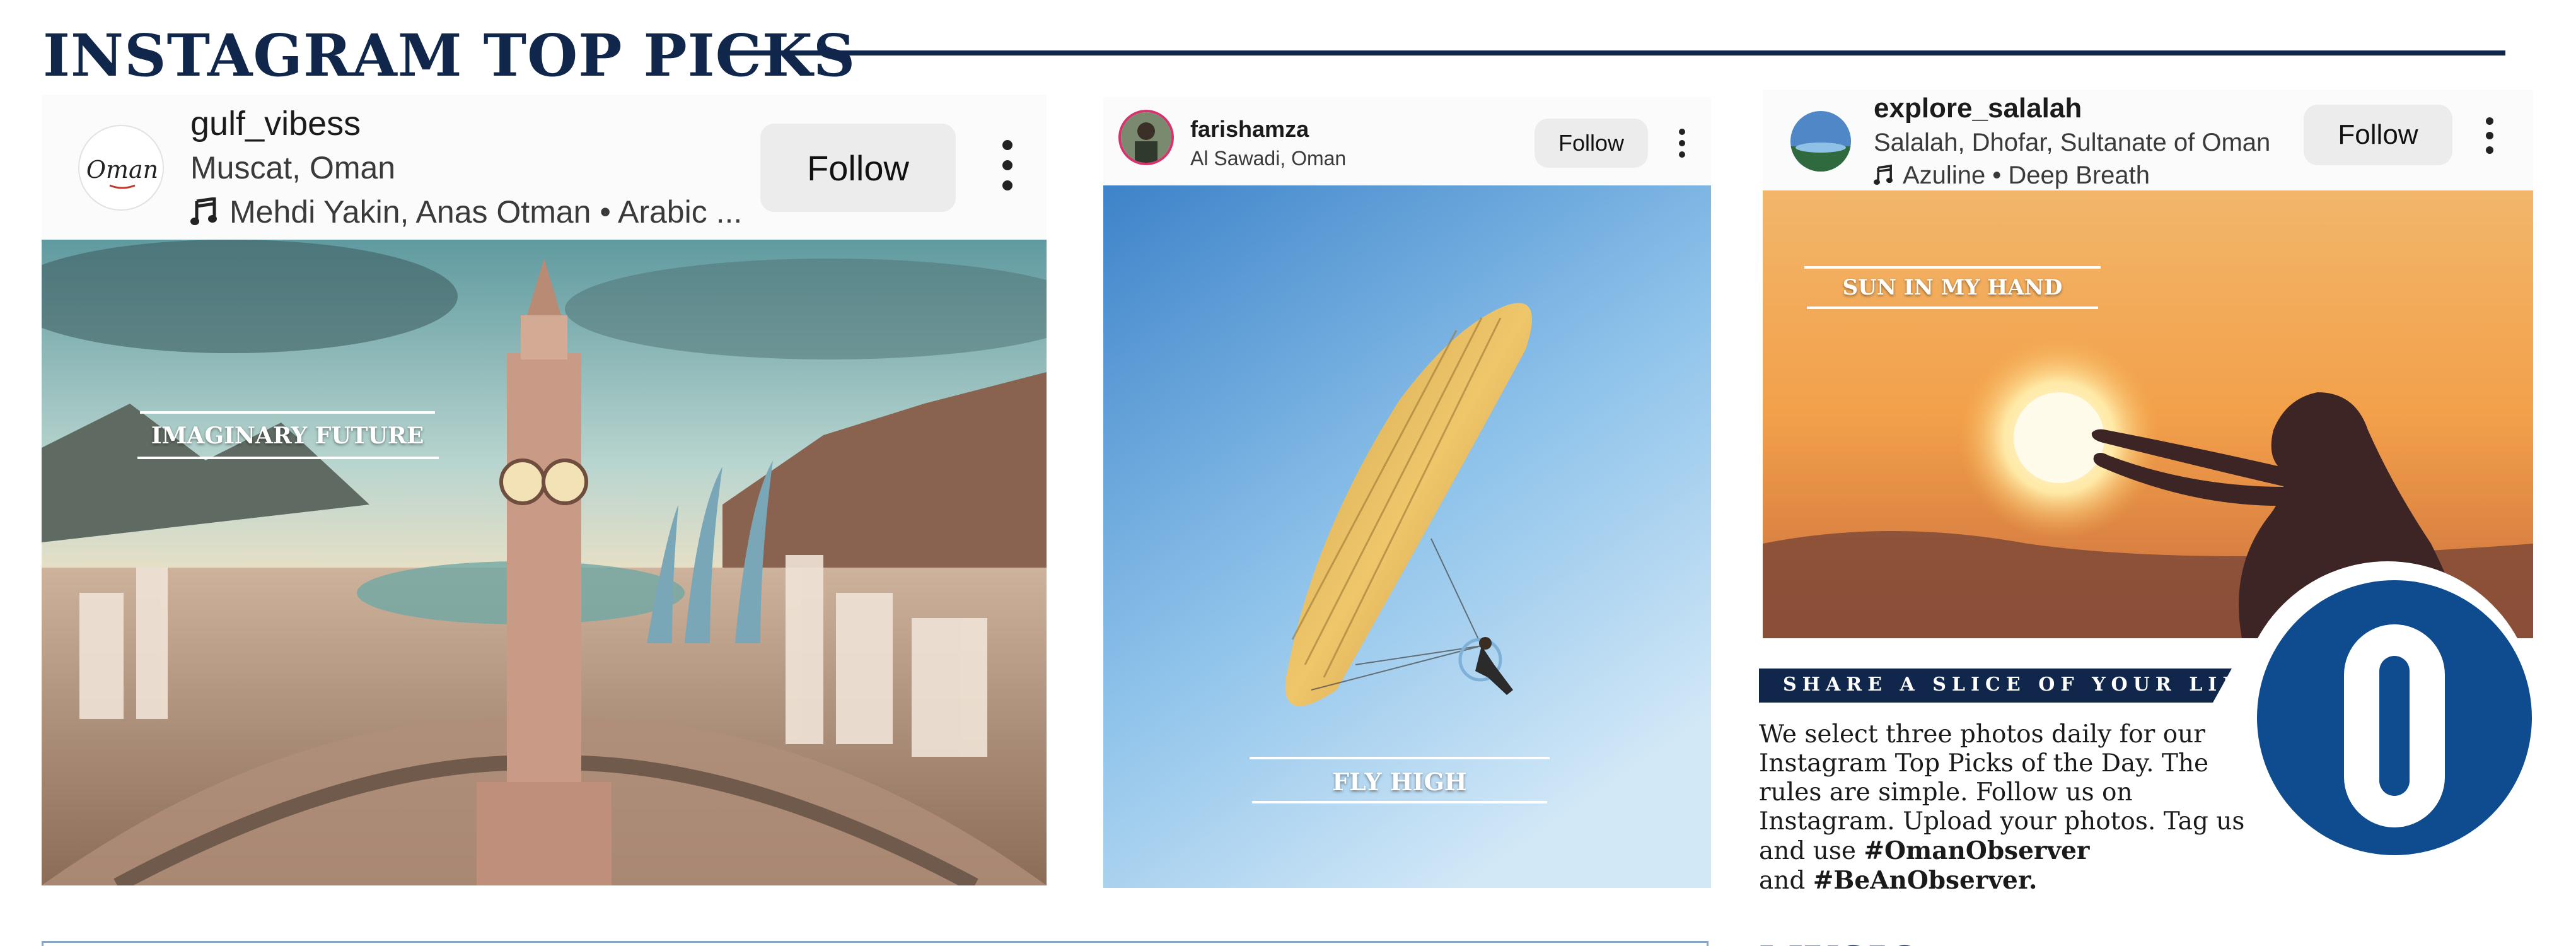 This screenshot has width=2576, height=946. What do you see at coordinates (1614, 53) in the screenshot?
I see `title-rule` at bounding box center [1614, 53].